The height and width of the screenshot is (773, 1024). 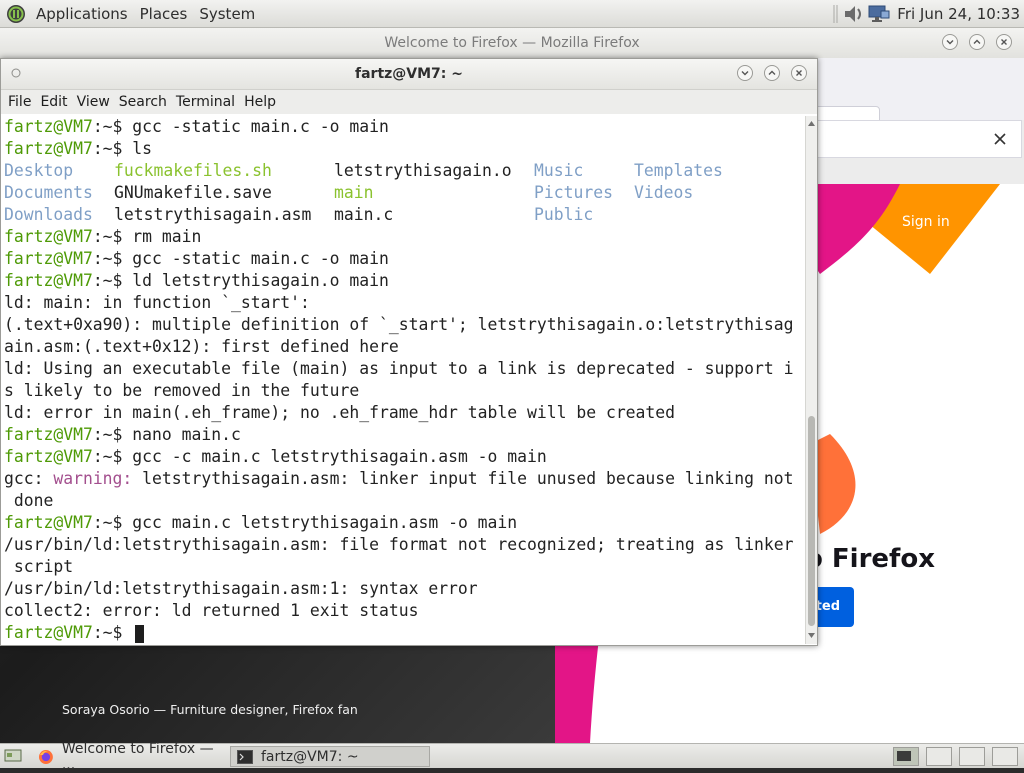 What do you see at coordinates (512, 757) in the screenshot?
I see `bottom-panel: Welcome to Firefox — ... fartz@VM7: ~` at bounding box center [512, 757].